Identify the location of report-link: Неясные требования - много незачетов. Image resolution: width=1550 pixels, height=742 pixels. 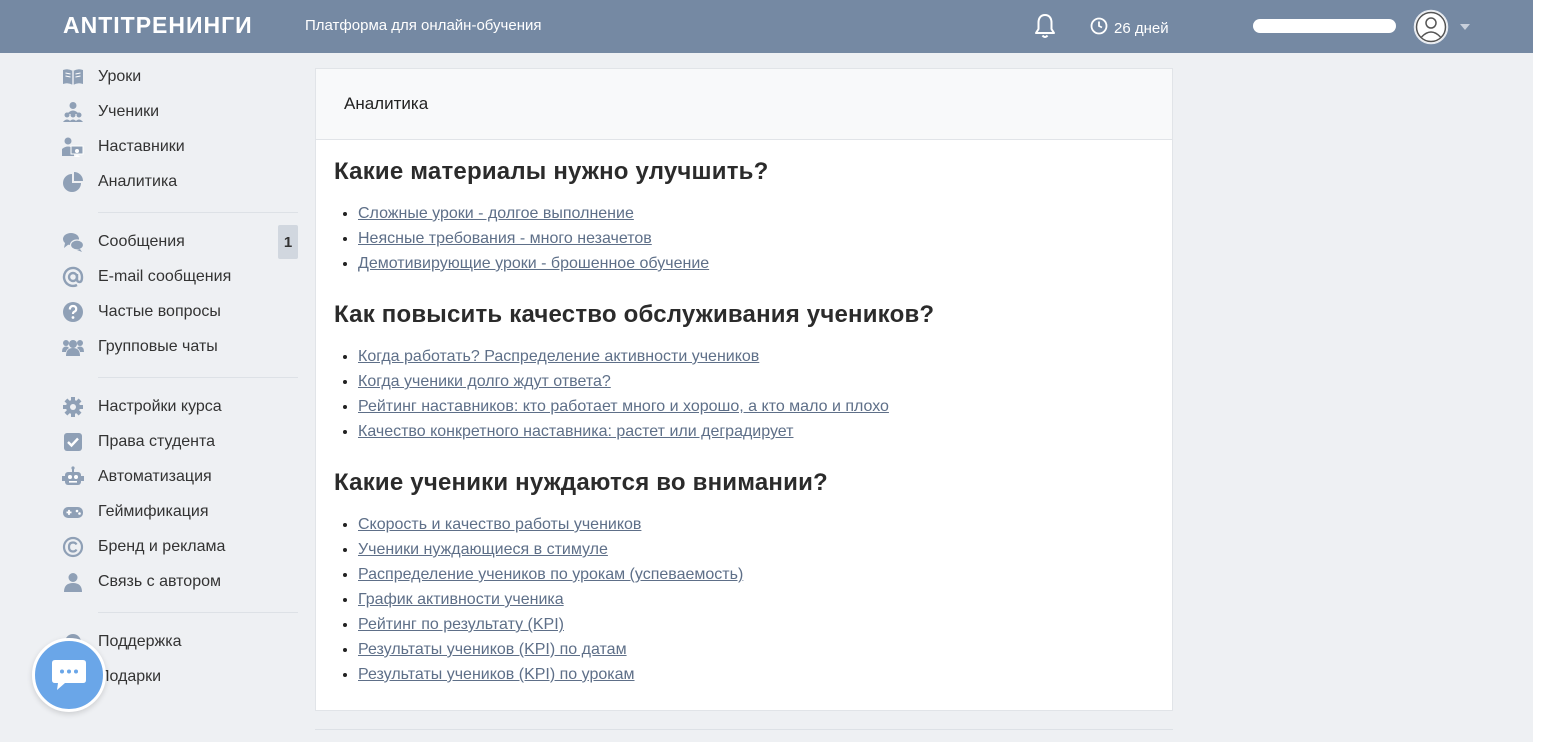
(505, 238).